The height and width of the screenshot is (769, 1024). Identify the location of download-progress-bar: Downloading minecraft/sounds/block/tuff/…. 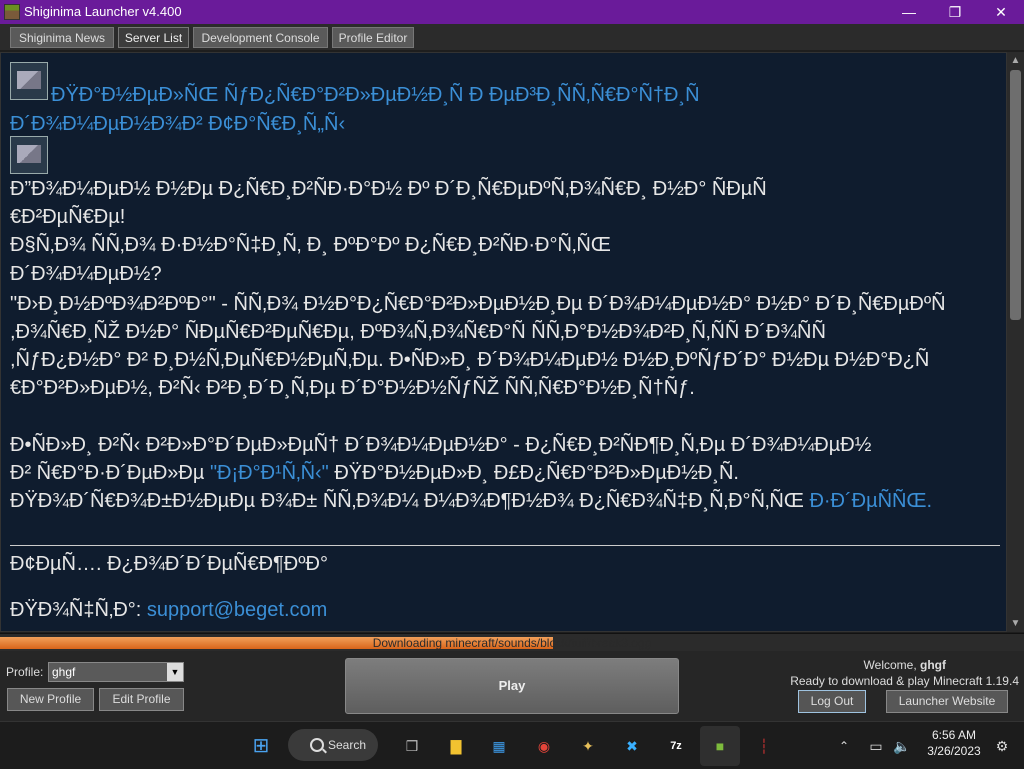
(512, 642).